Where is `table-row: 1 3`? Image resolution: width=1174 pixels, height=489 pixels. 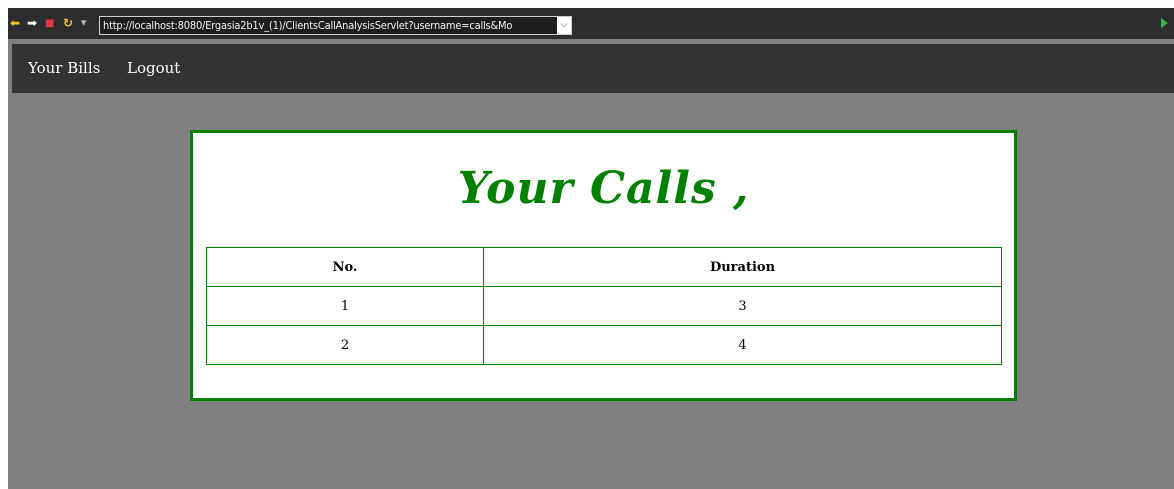 table-row: 1 3 is located at coordinates (604, 306).